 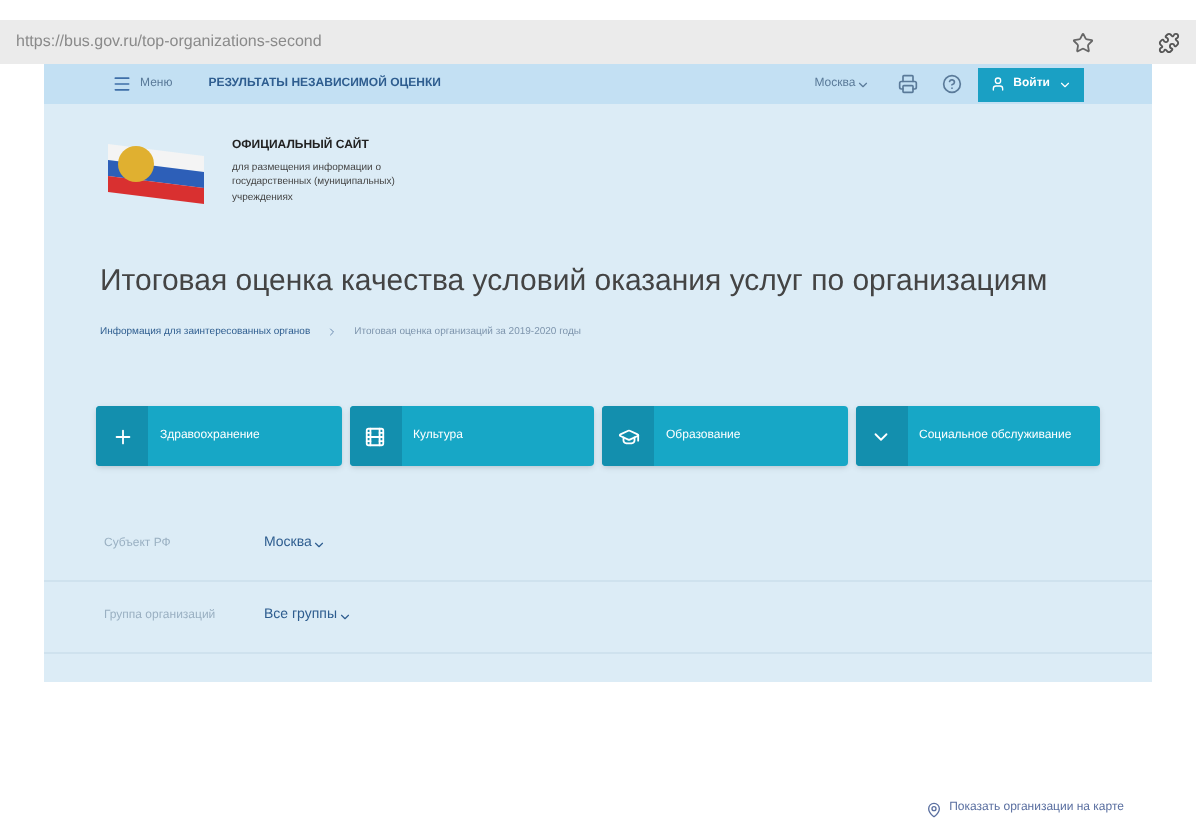 I want to click on extension-icon, so click(x=1169, y=42).